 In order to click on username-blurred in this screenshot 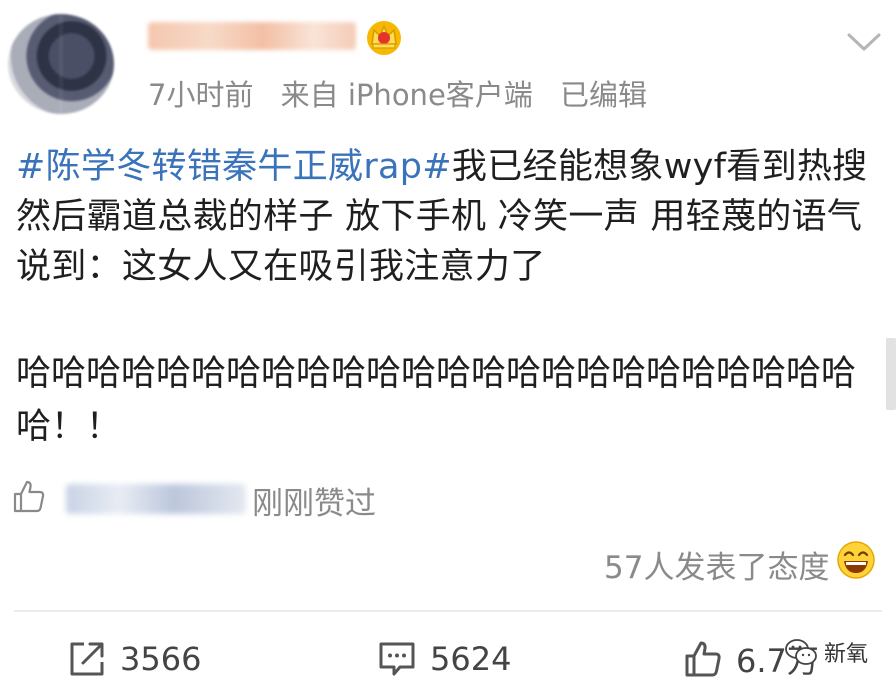, I will do `click(252, 36)`.